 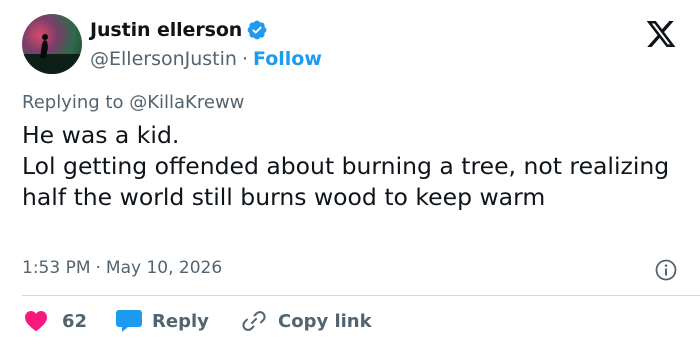 I want to click on reply-label: Reply, so click(x=180, y=321).